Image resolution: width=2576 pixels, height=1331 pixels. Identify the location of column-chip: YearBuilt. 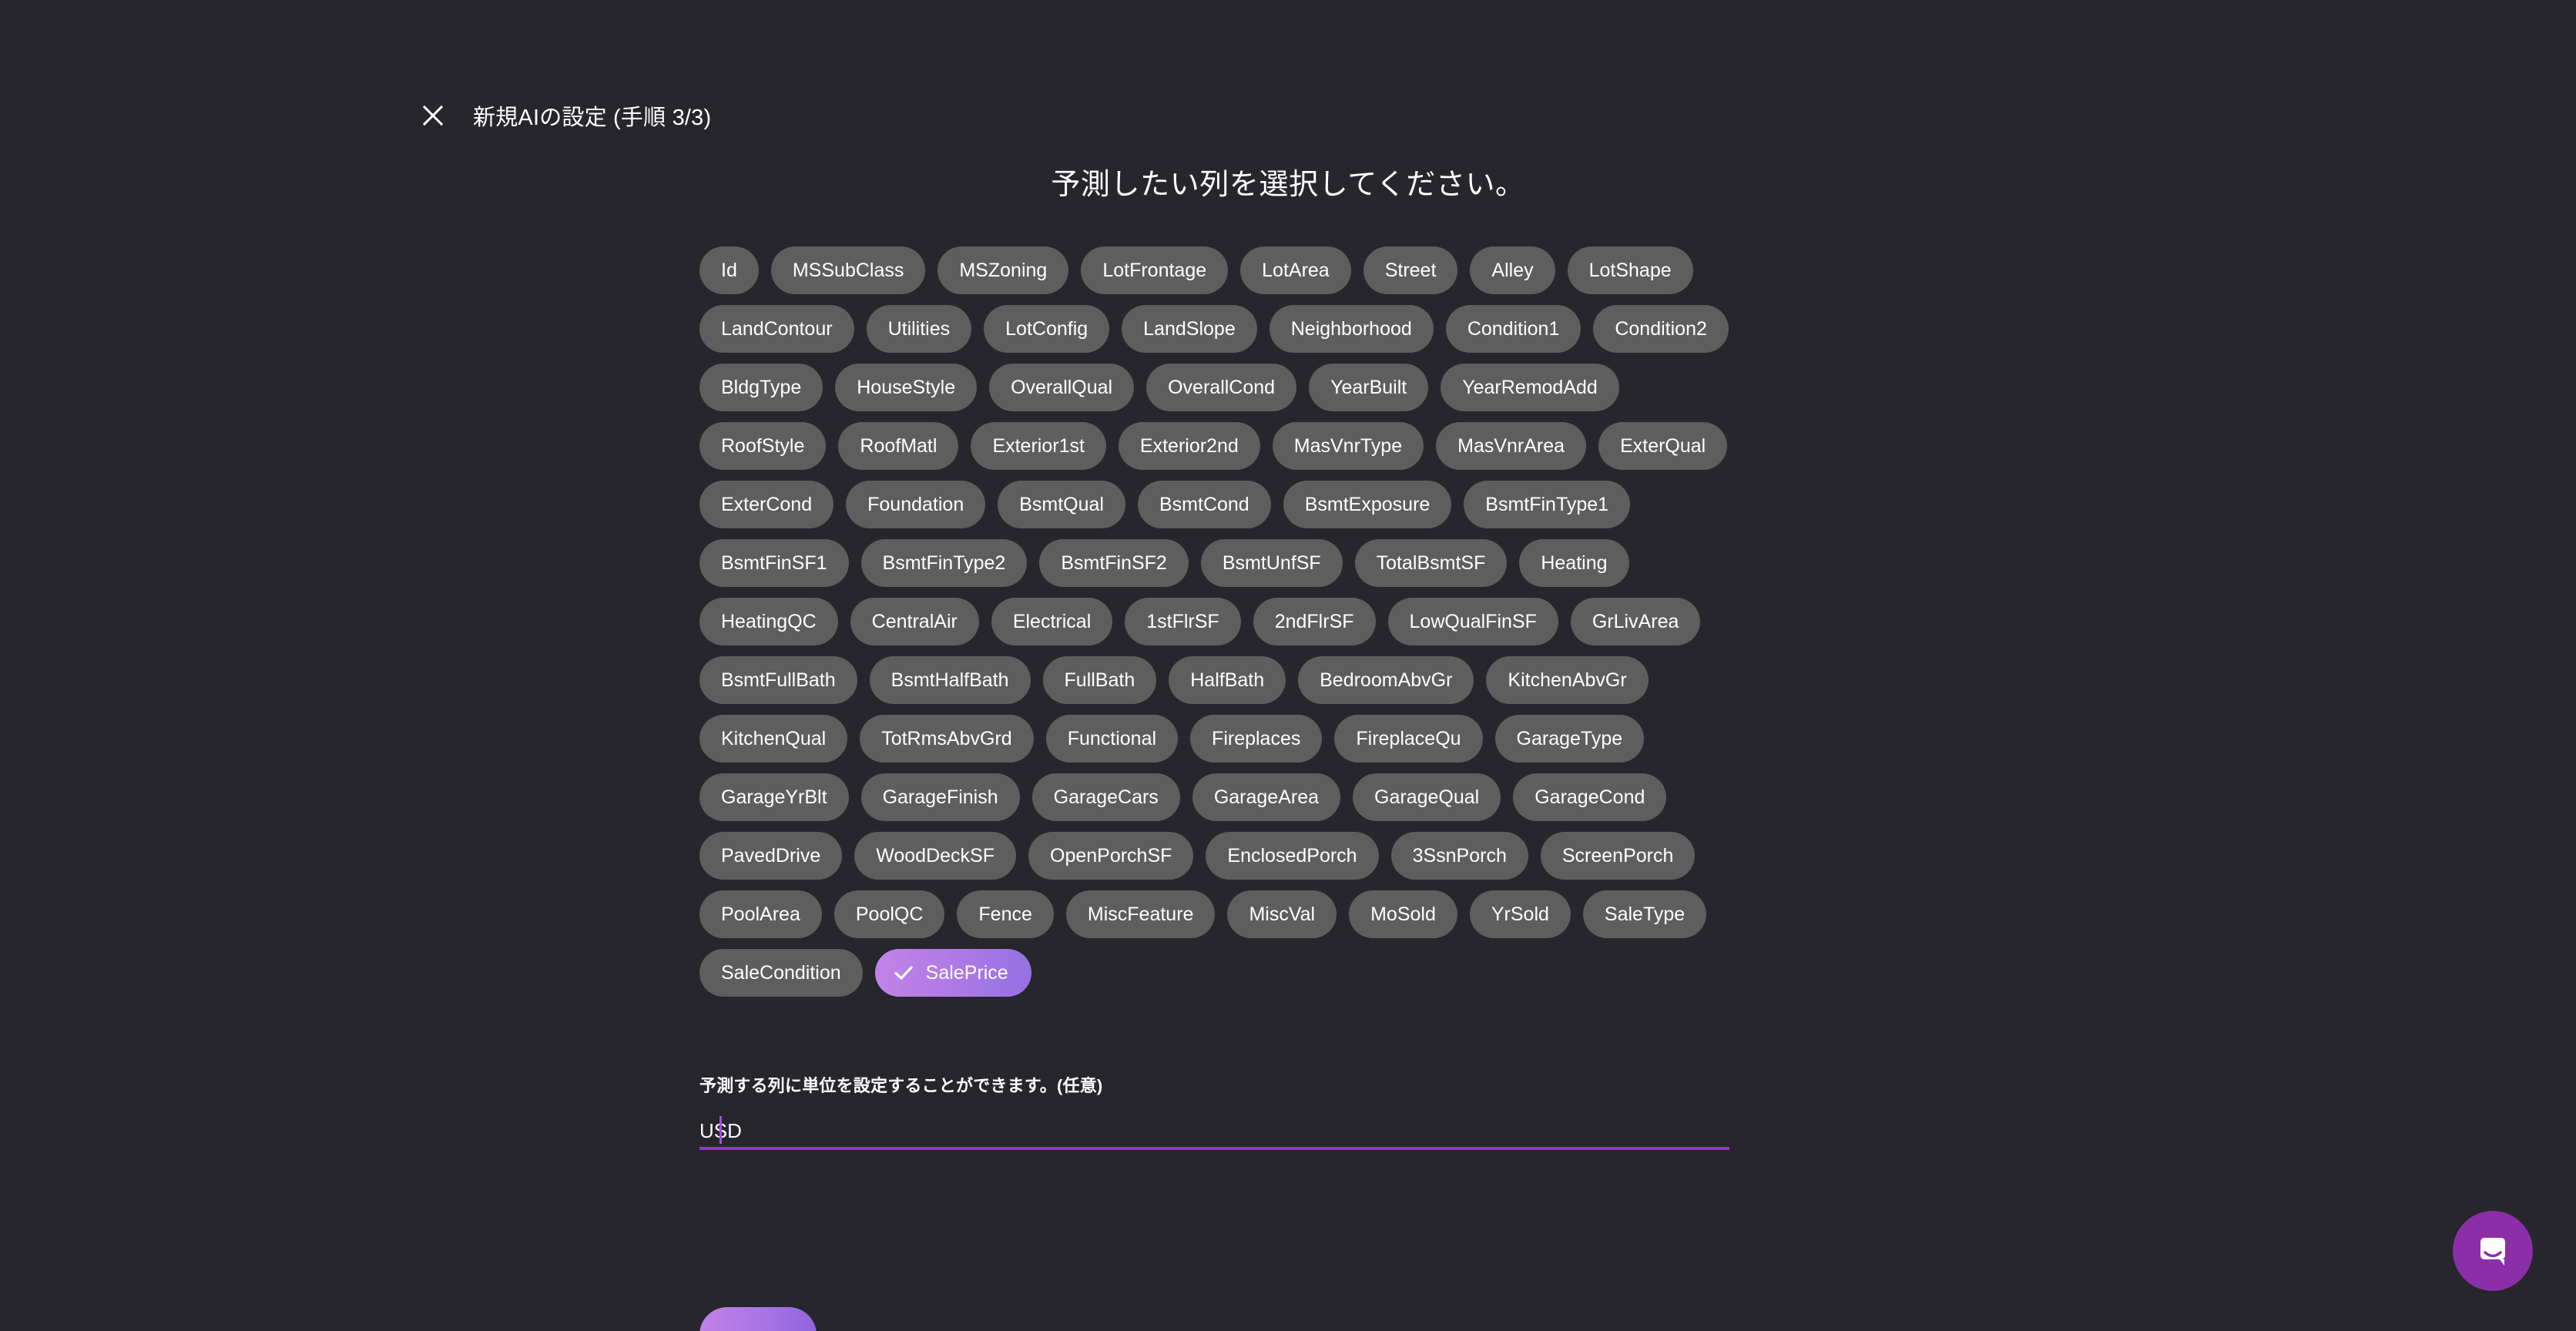
(1369, 387).